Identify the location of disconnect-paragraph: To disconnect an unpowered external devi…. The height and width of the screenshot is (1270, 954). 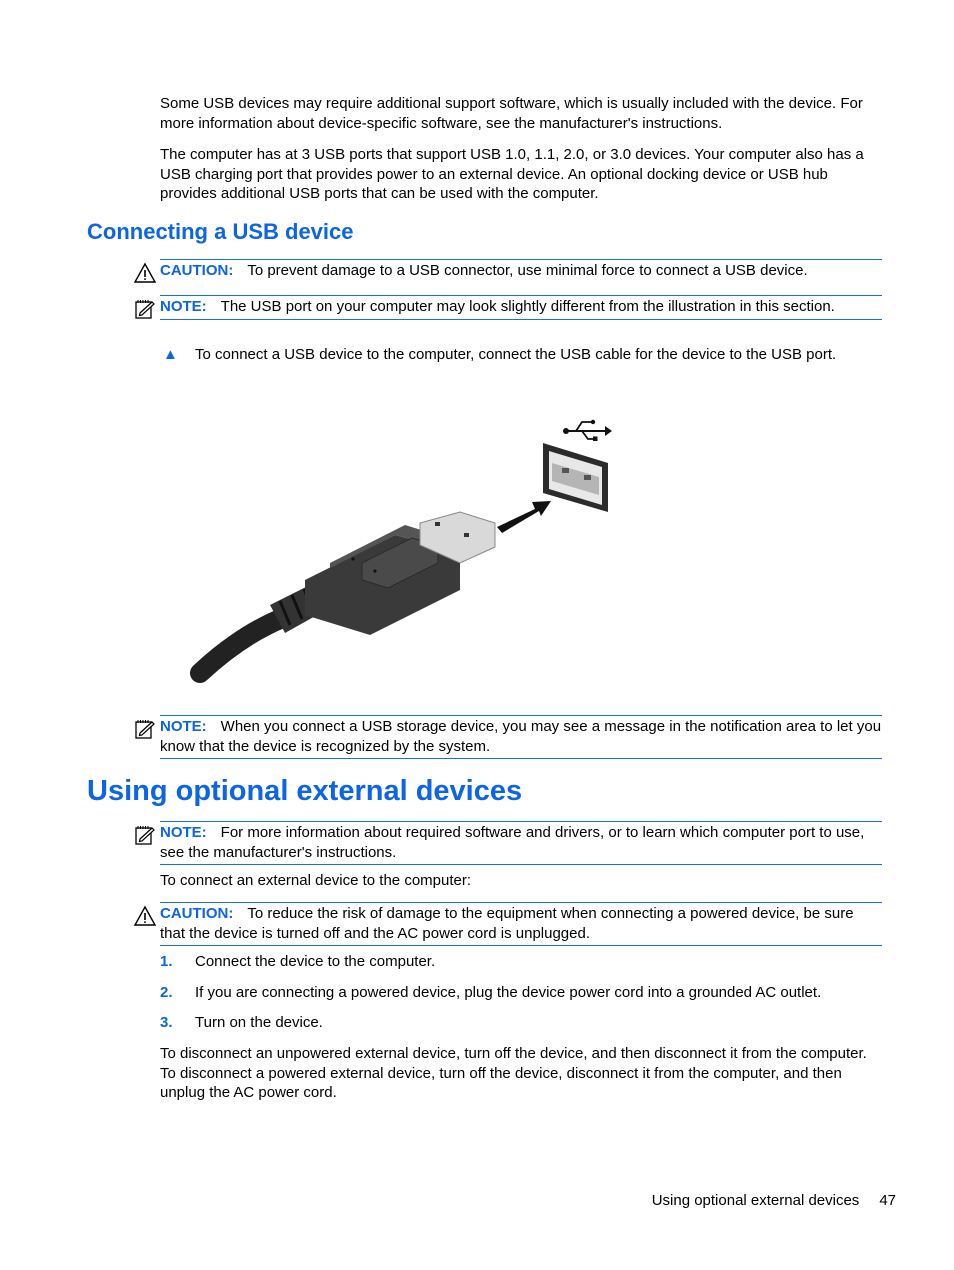
(513, 1073).